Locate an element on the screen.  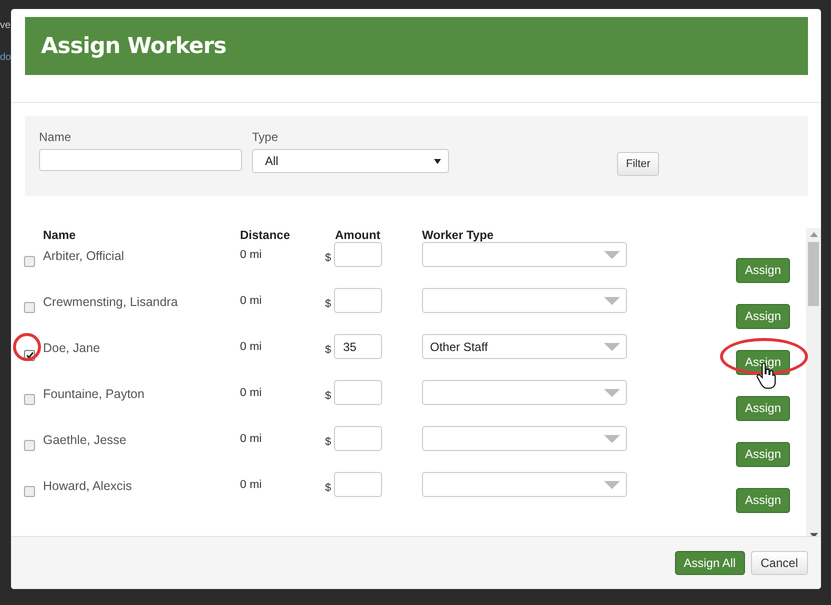
filter-button: Filter is located at coordinates (638, 164).